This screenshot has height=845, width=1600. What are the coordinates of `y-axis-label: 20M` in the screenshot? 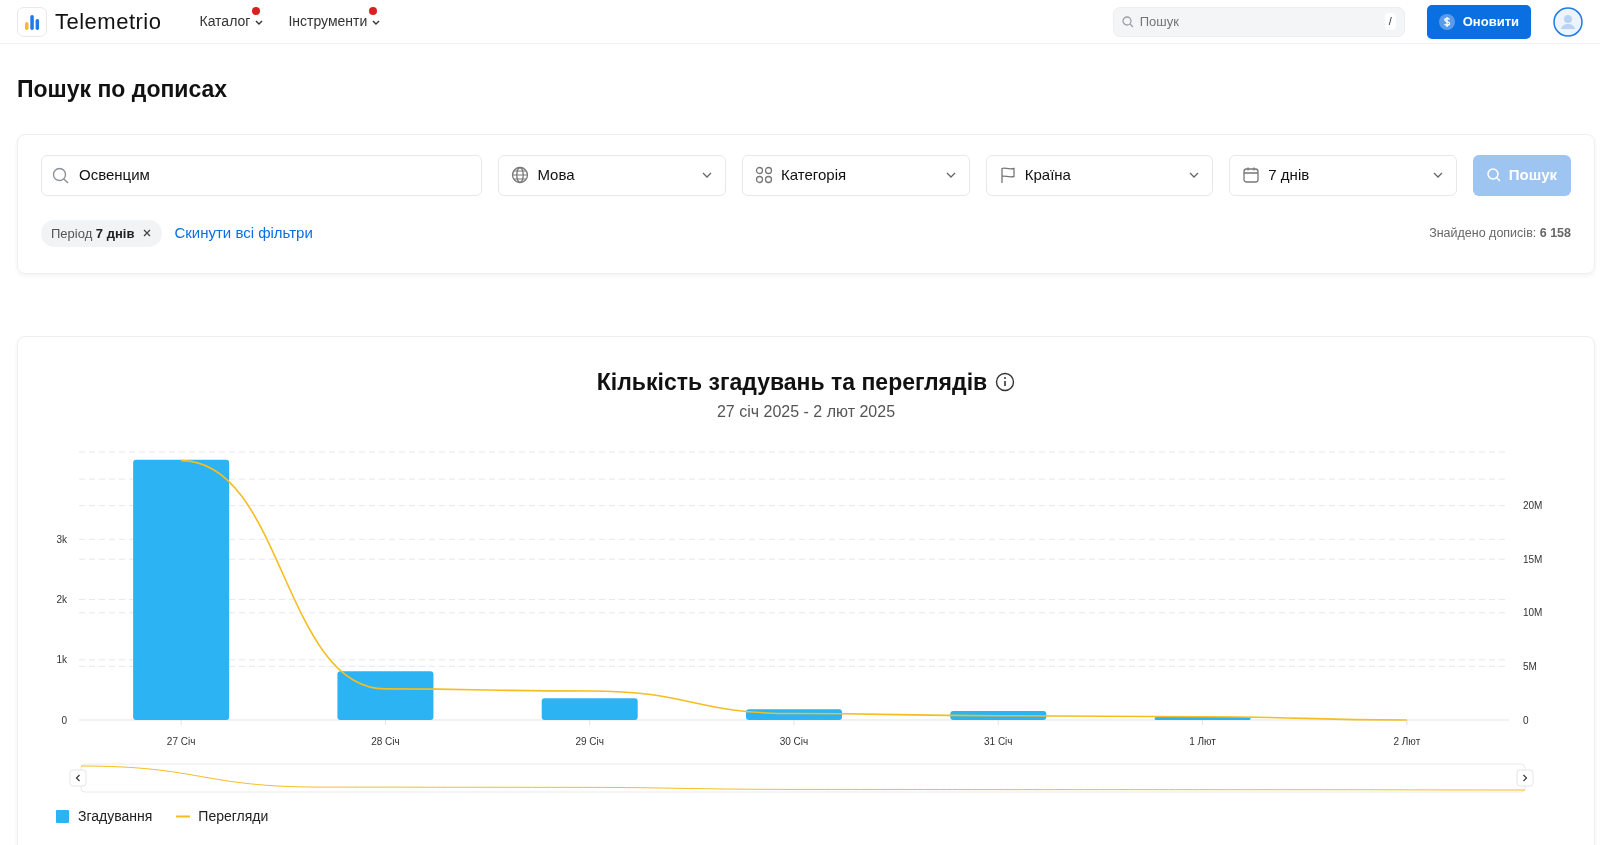 It's located at (1533, 505).